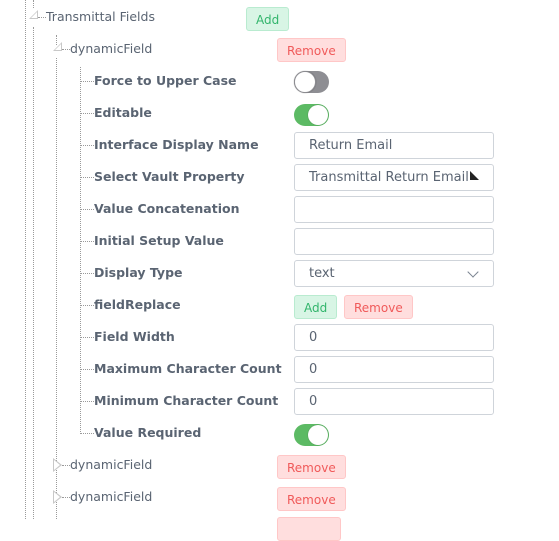 The image size is (559, 541). I want to click on property-label: Value Concatenation, so click(167, 208).